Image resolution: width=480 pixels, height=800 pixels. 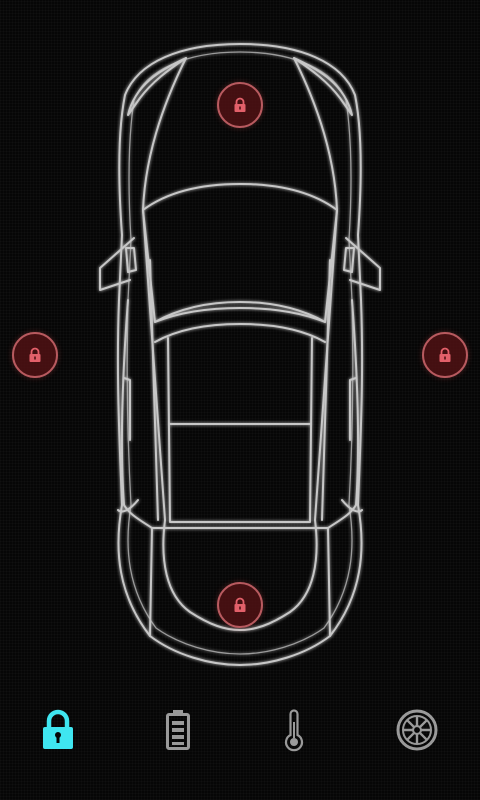 I want to click on front-lock-button, so click(x=240, y=105).